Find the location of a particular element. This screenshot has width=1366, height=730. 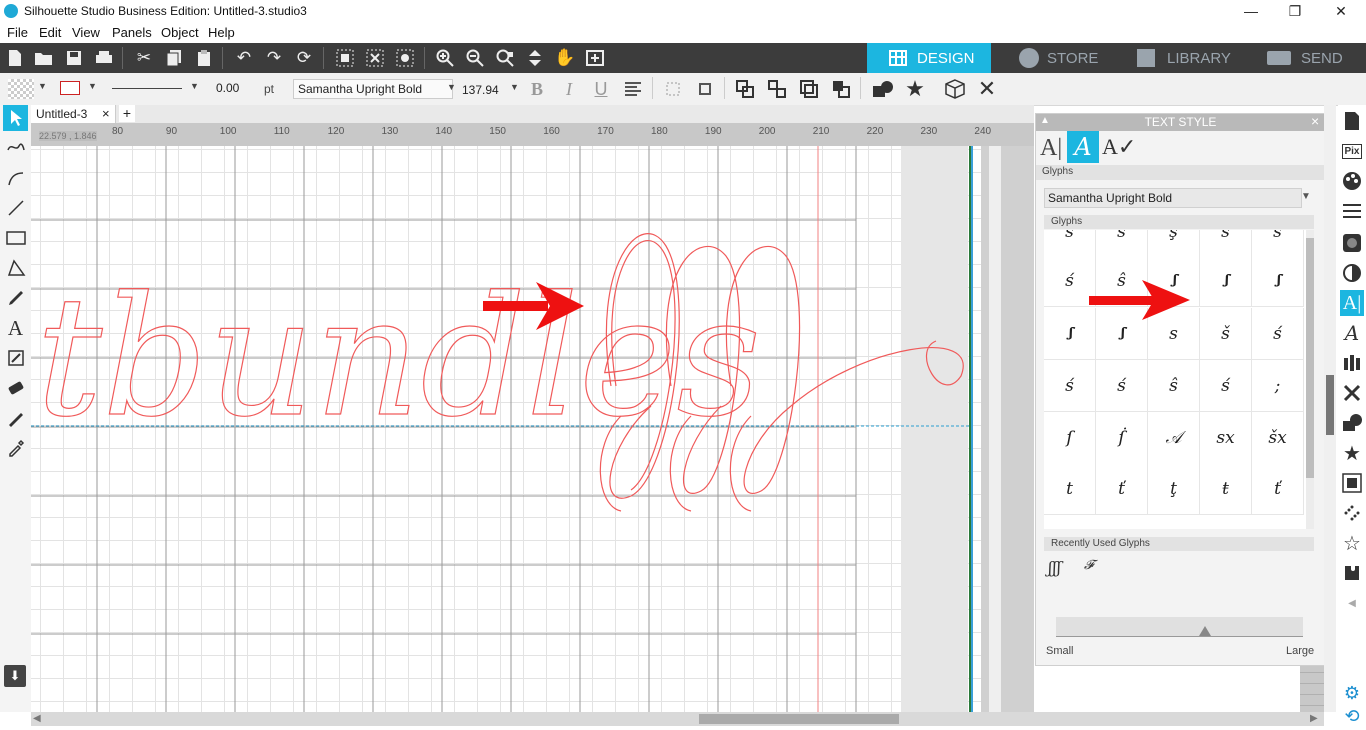

glyph-font-select: Samantha Upright Bold is located at coordinates (1173, 198).